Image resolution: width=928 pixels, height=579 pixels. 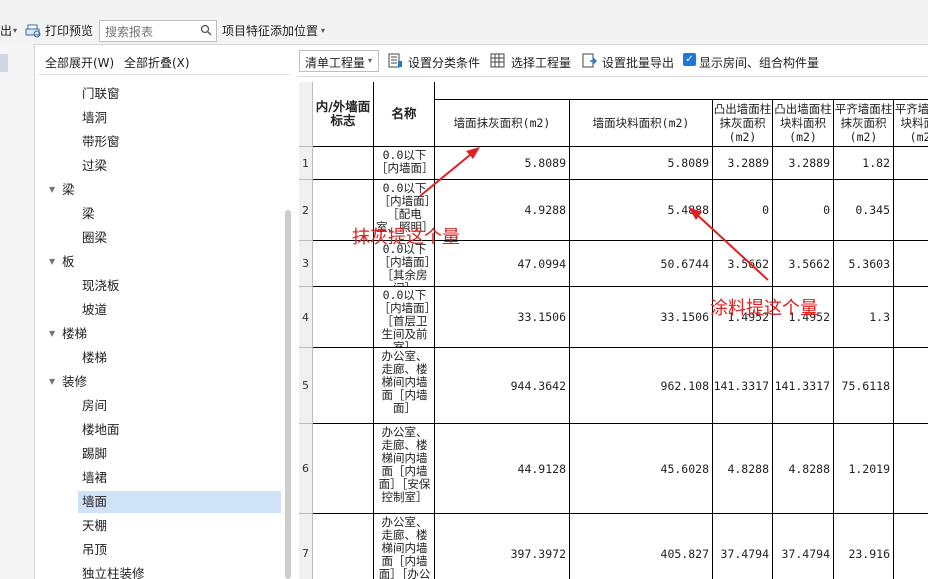 I want to click on annotation-plaster: 抹灰提这个量, so click(x=406, y=237).